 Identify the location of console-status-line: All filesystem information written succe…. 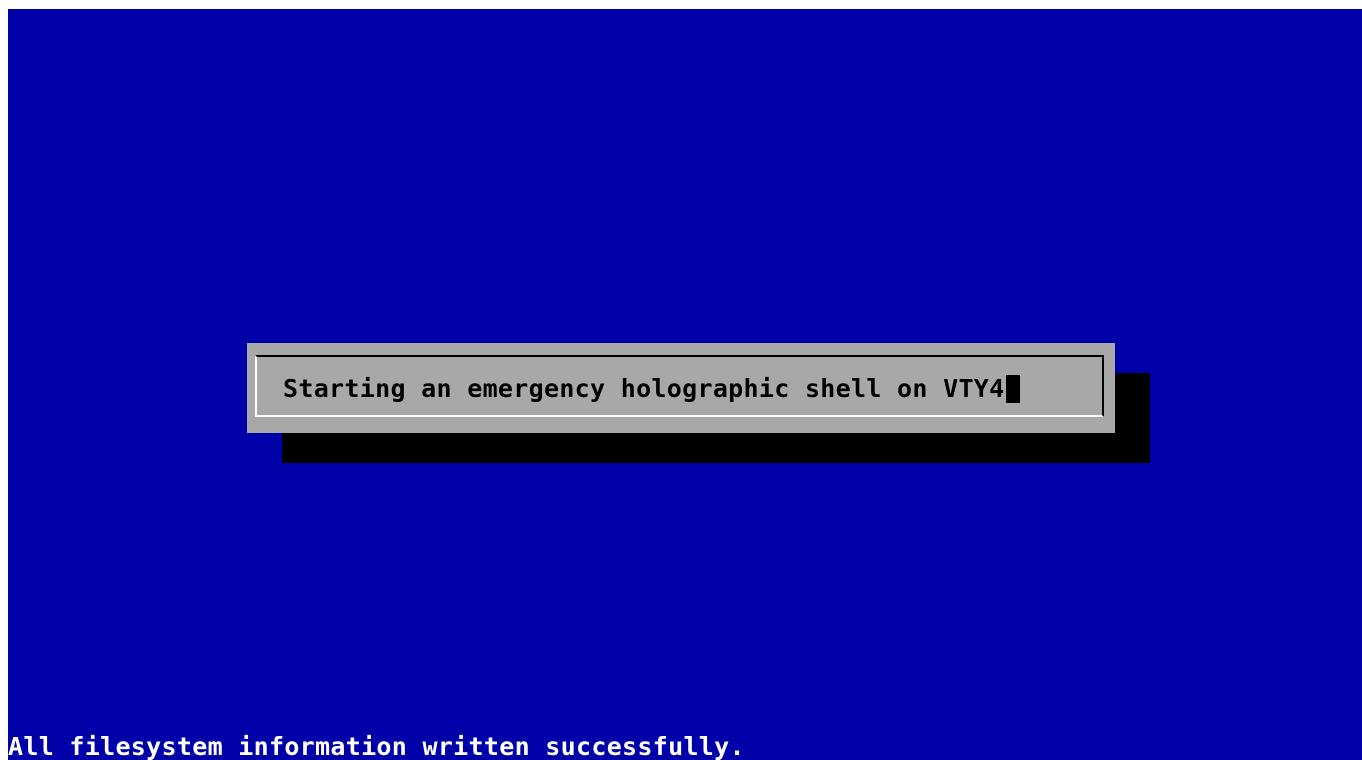
(376, 746).